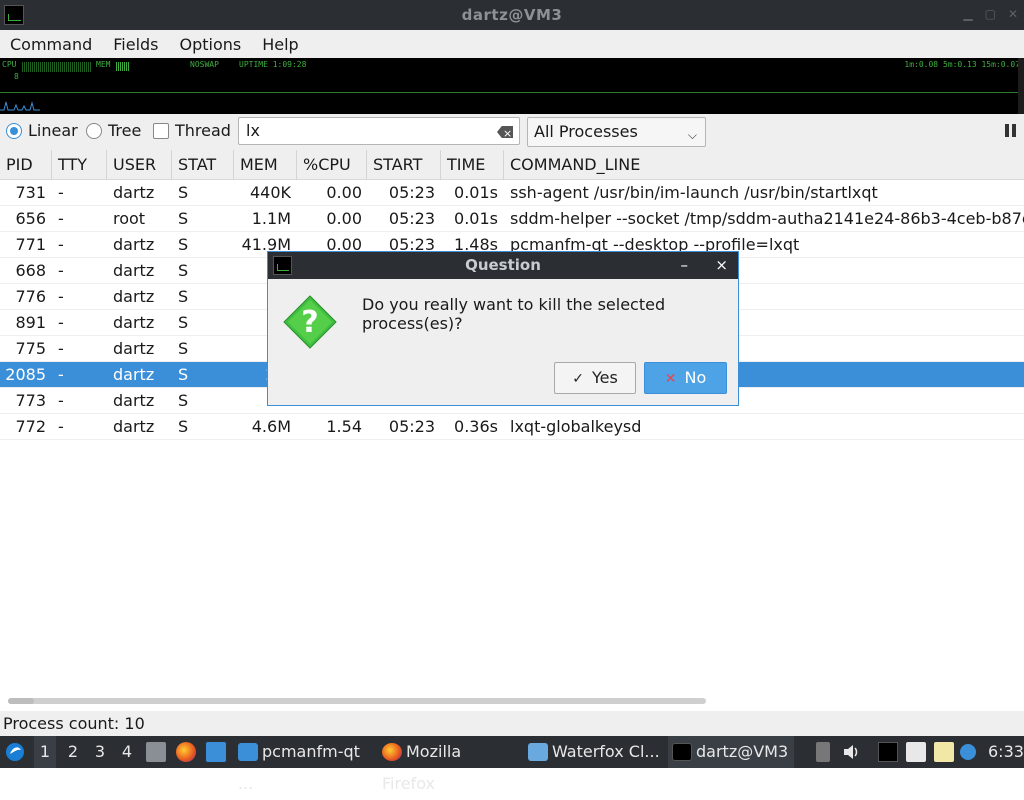  I want to click on file-manager-icon, so click(156, 752).